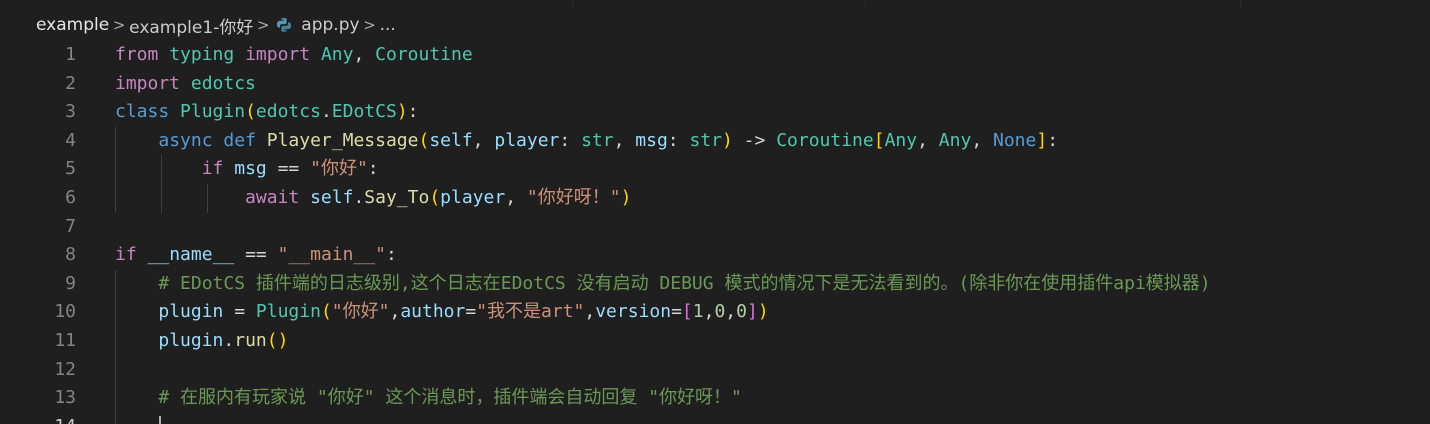 The width and height of the screenshot is (1430, 424). Describe the element at coordinates (185, 84) in the screenshot. I see `code-text: import edotcs` at that location.